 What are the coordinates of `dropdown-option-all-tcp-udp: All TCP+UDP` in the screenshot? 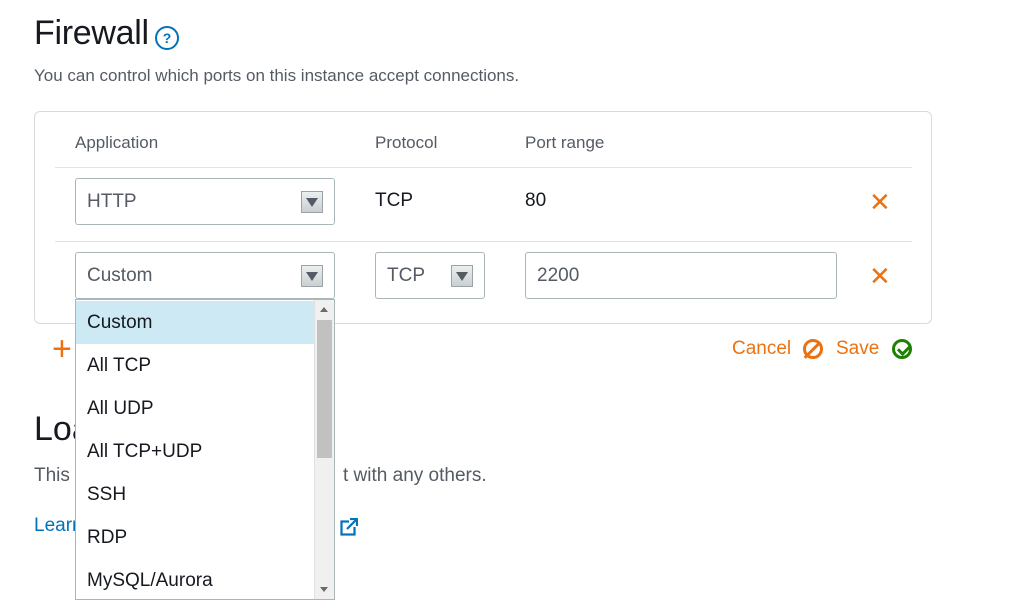 It's located at (195, 451).